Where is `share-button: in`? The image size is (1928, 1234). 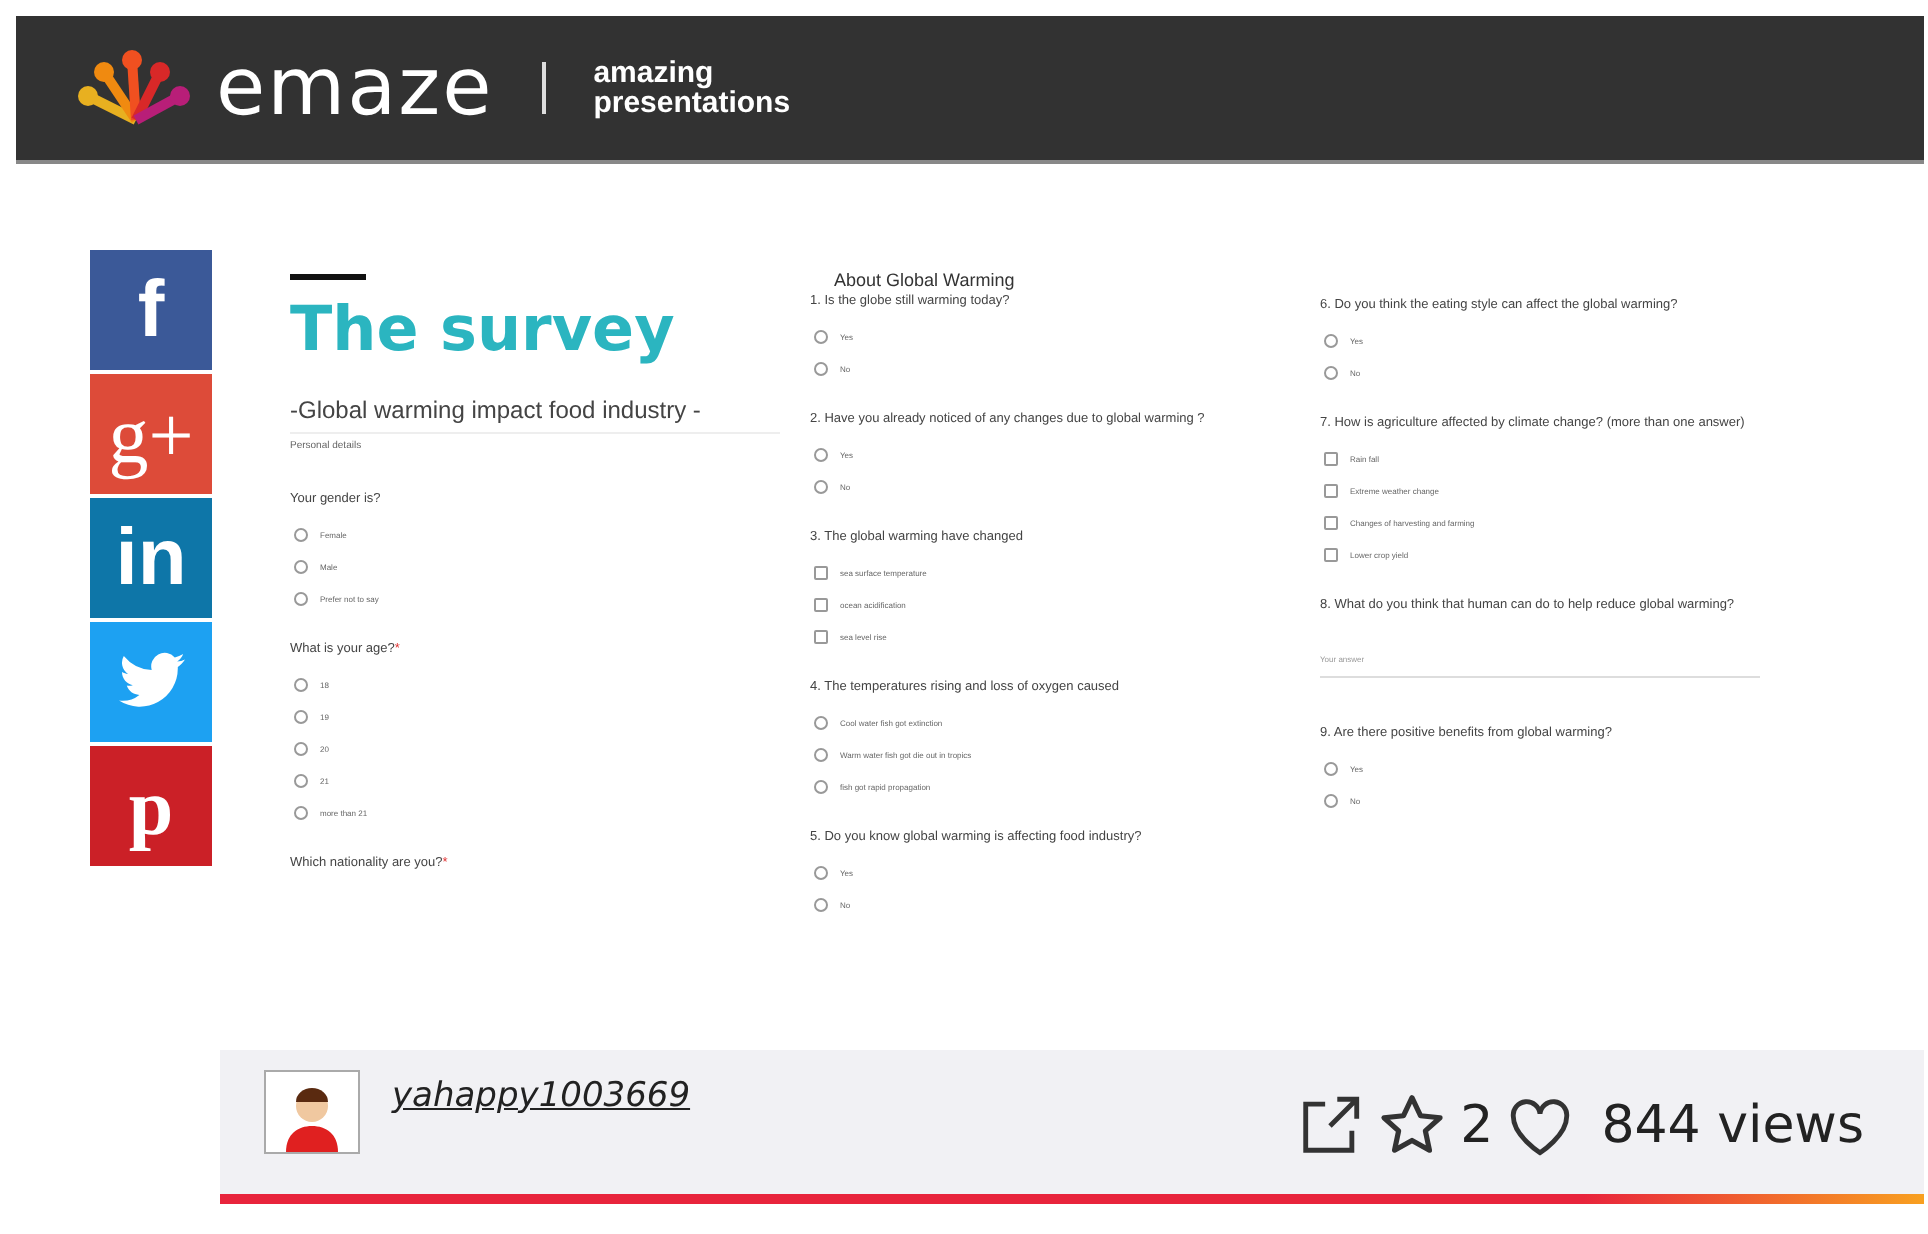
share-button: in is located at coordinates (151, 558).